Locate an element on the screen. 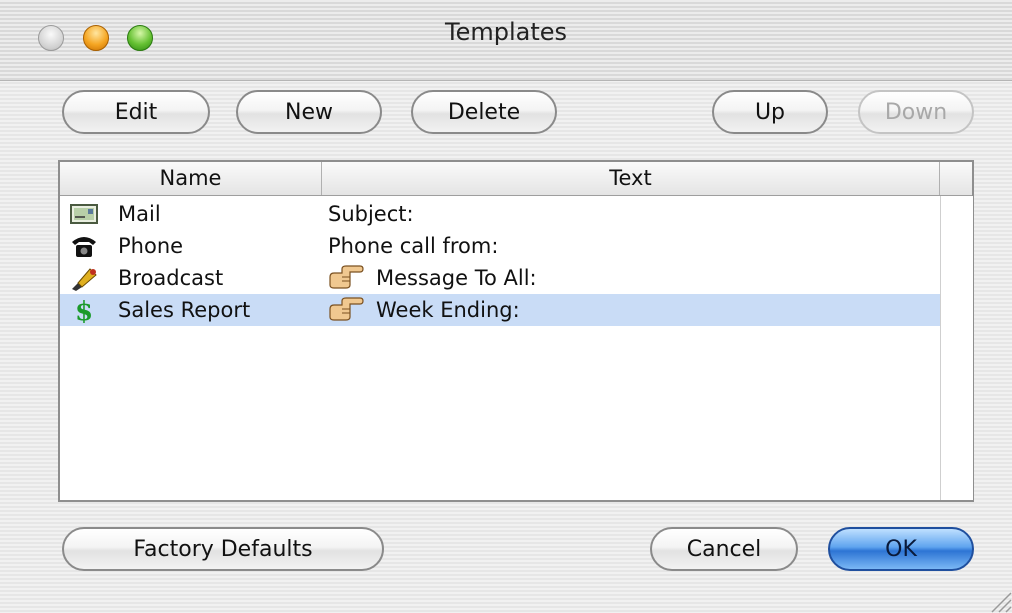 The height and width of the screenshot is (613, 1012). down-button: Down is located at coordinates (916, 112).